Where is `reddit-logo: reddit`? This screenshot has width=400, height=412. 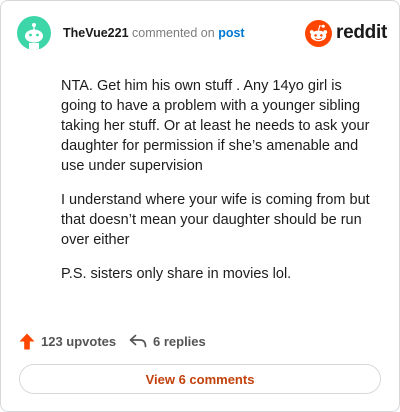 reddit-logo: reddit is located at coordinates (346, 34).